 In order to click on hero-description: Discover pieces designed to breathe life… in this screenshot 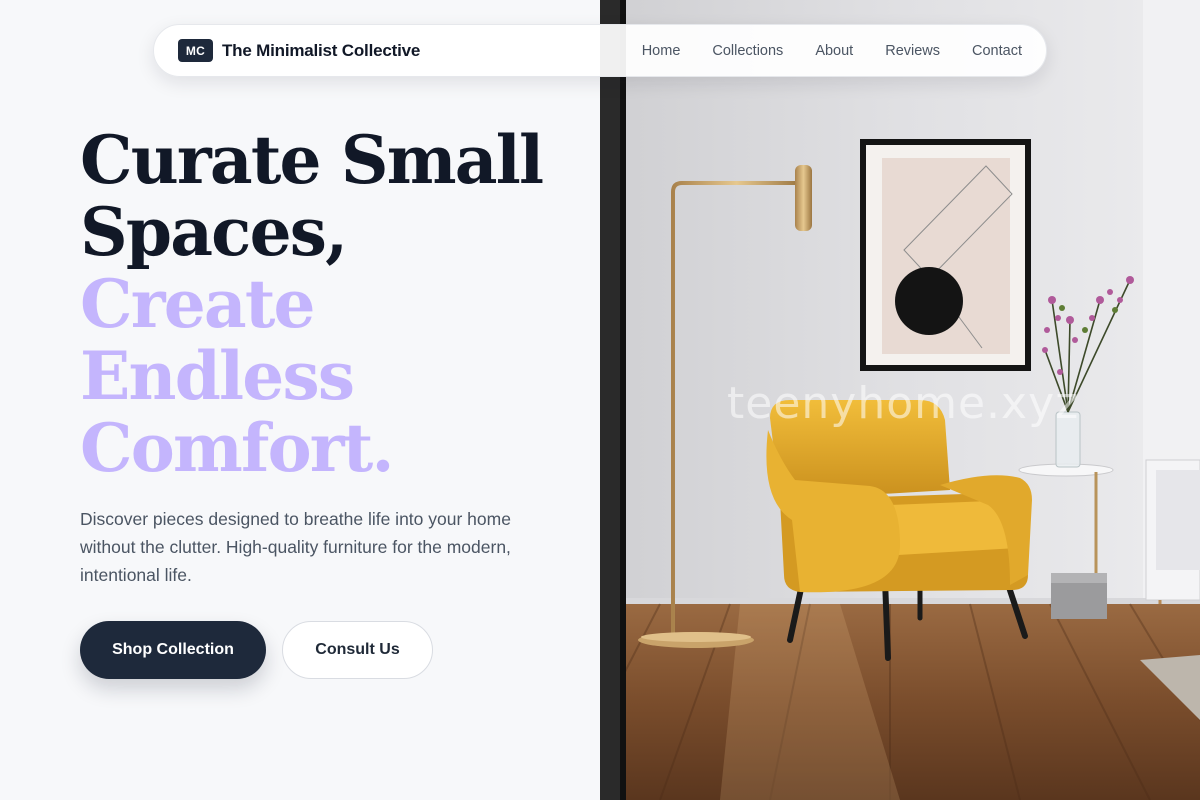, I will do `click(295, 547)`.